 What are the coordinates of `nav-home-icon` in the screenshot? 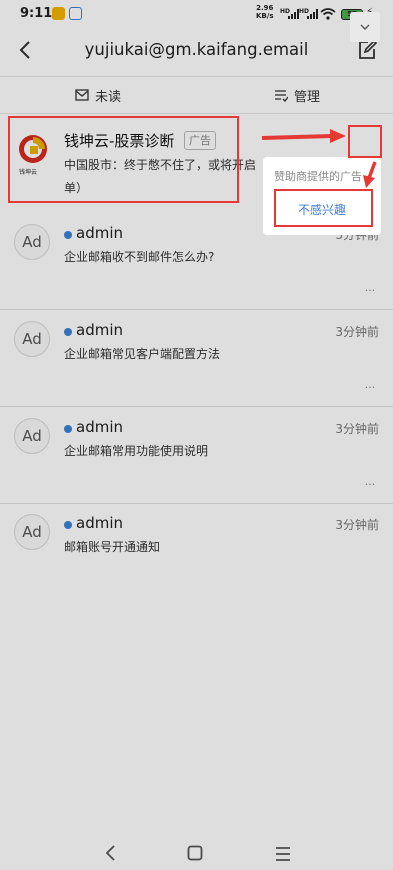 It's located at (195, 853).